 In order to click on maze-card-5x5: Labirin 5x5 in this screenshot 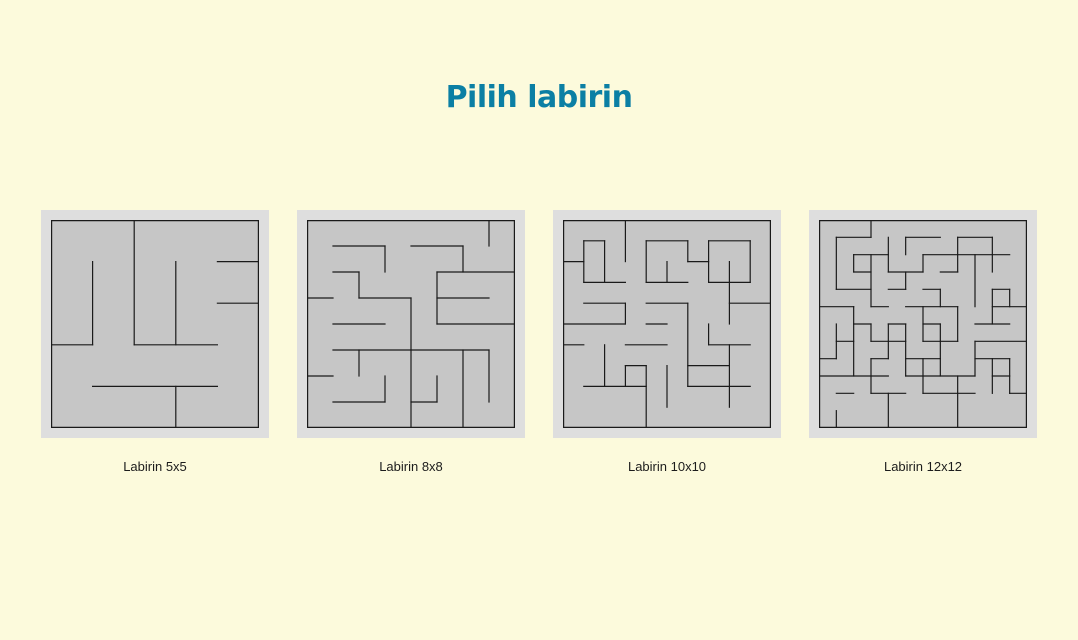, I will do `click(155, 345)`.